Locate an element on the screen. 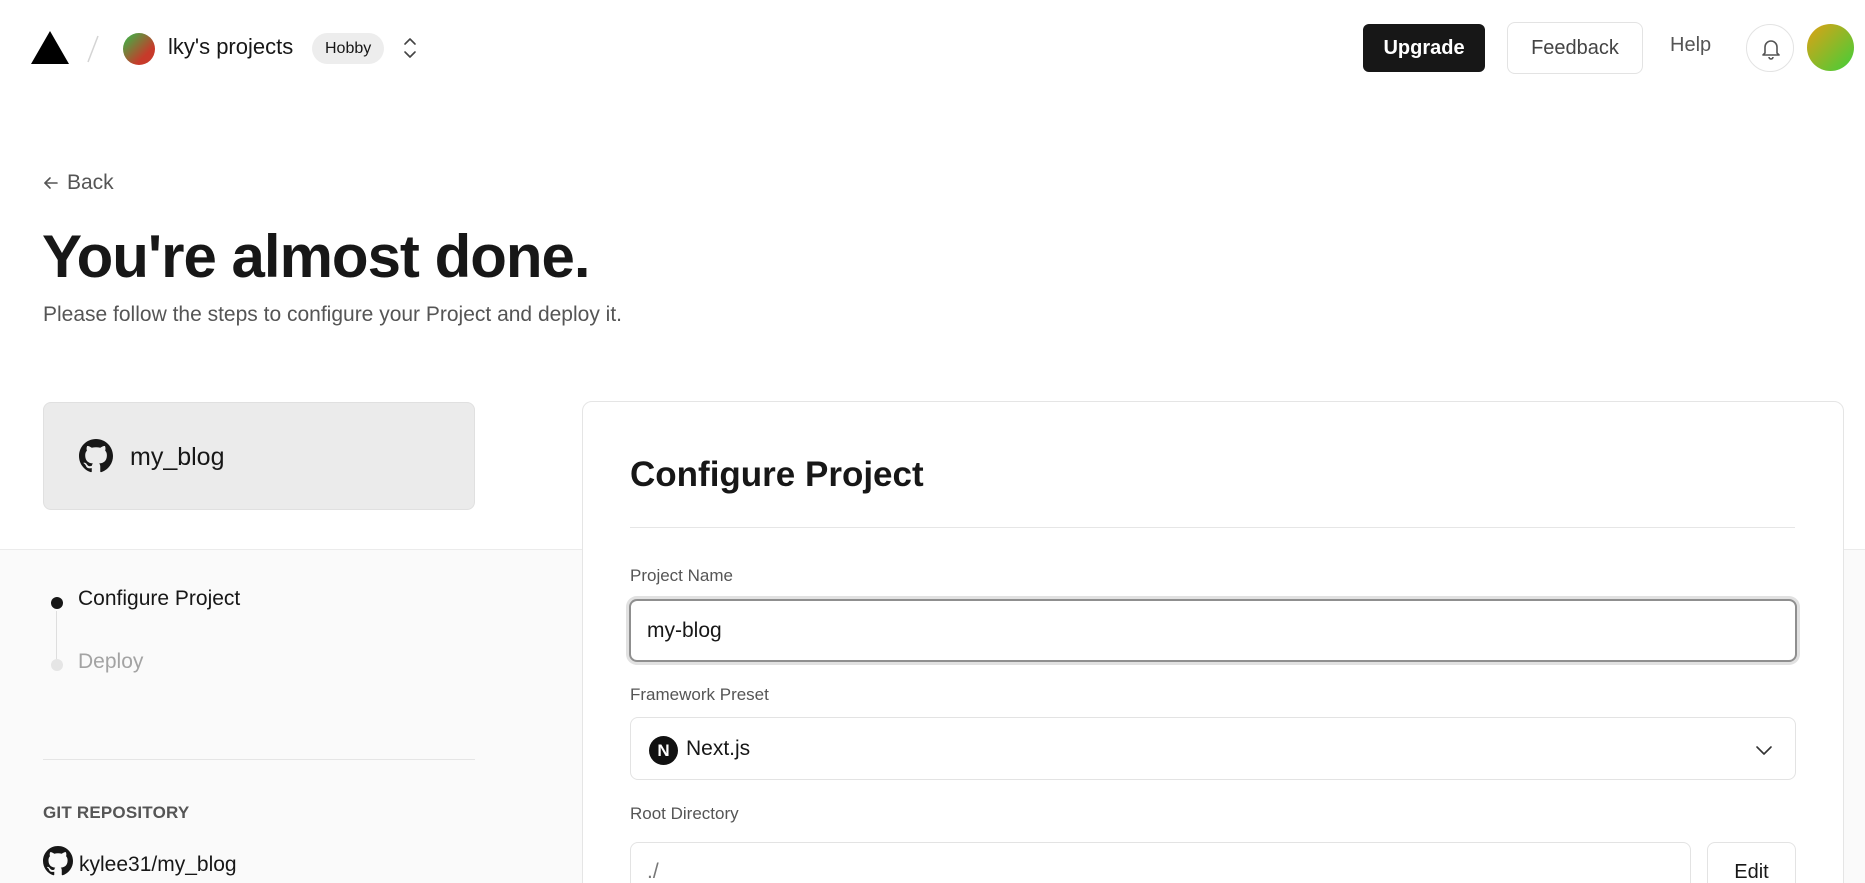  repo-card: my_blog is located at coordinates (259, 456).